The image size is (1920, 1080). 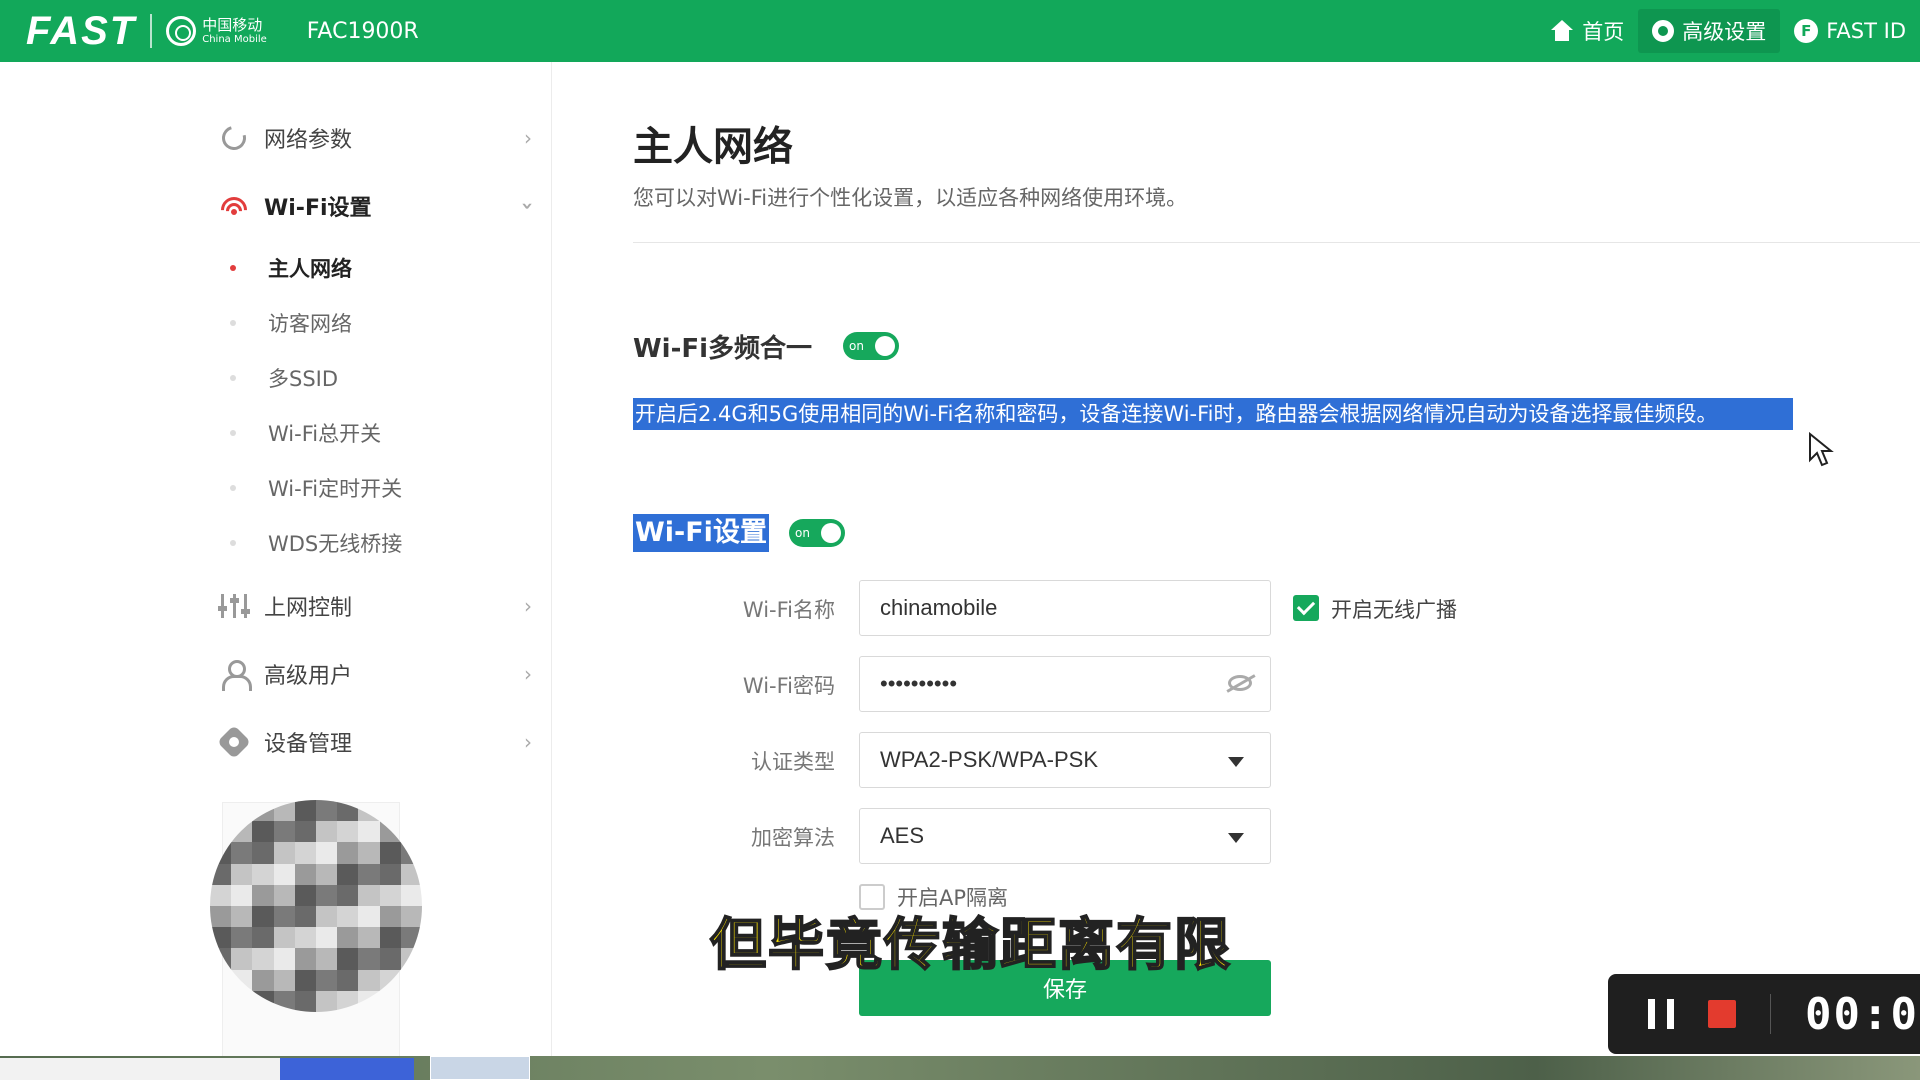 I want to click on partner-name-en: China Mobile, so click(x=234, y=39).